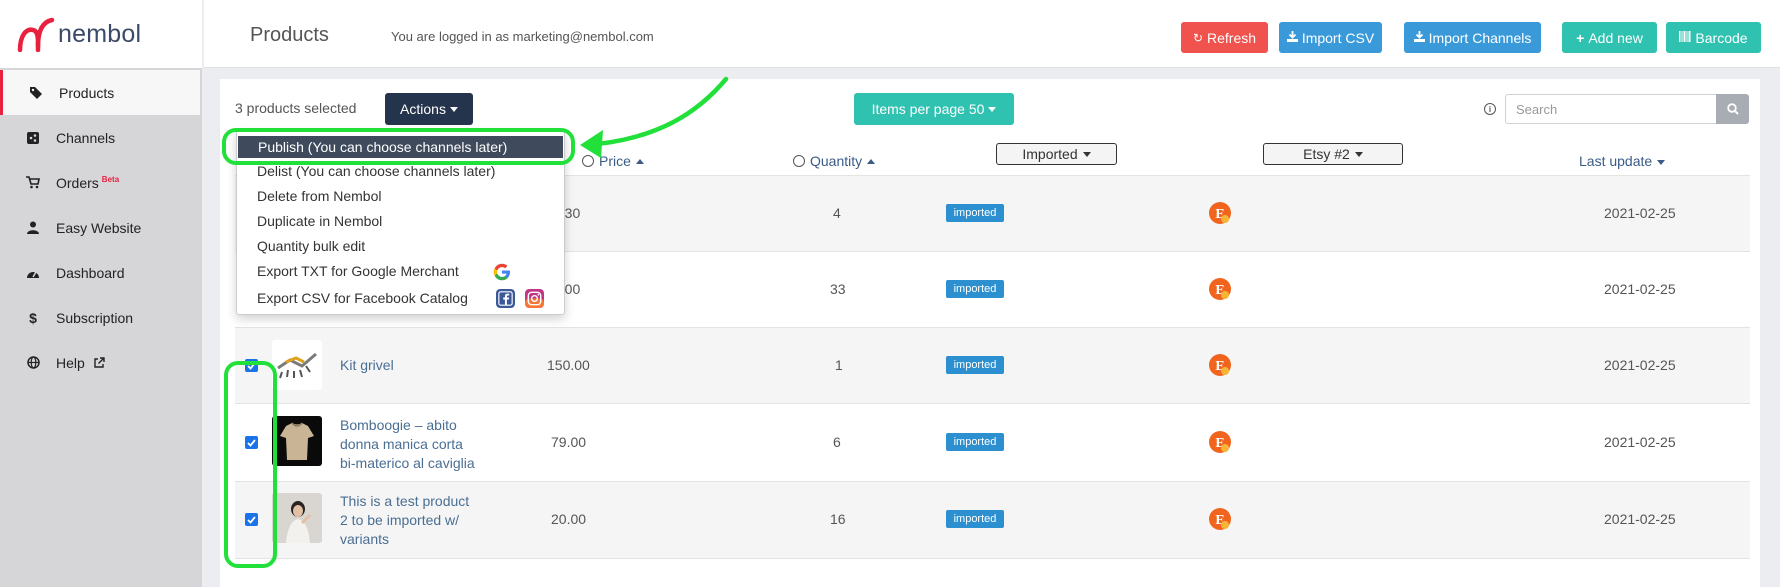 The width and height of the screenshot is (1780, 587). Describe the element at coordinates (1330, 37) in the screenshot. I see `import-csv-button: Import CSV` at that location.